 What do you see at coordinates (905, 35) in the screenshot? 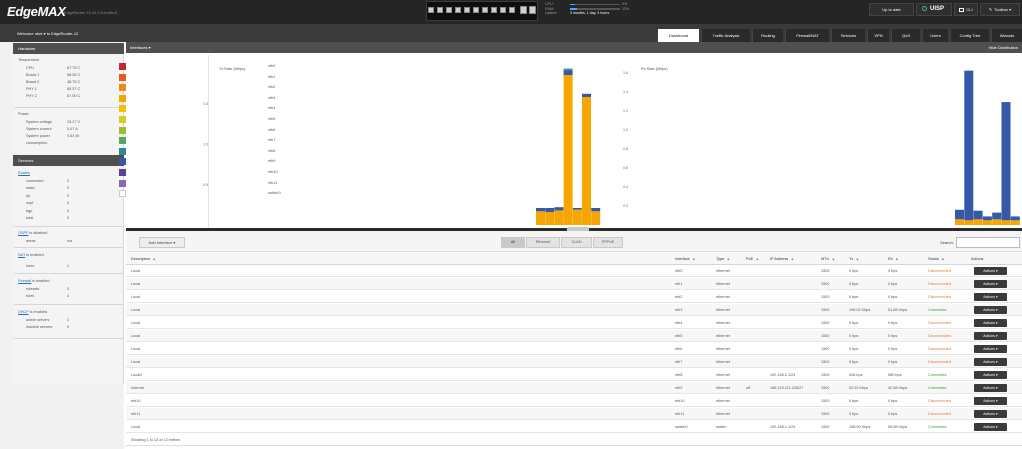
I see `tab-qos: QoS` at bounding box center [905, 35].